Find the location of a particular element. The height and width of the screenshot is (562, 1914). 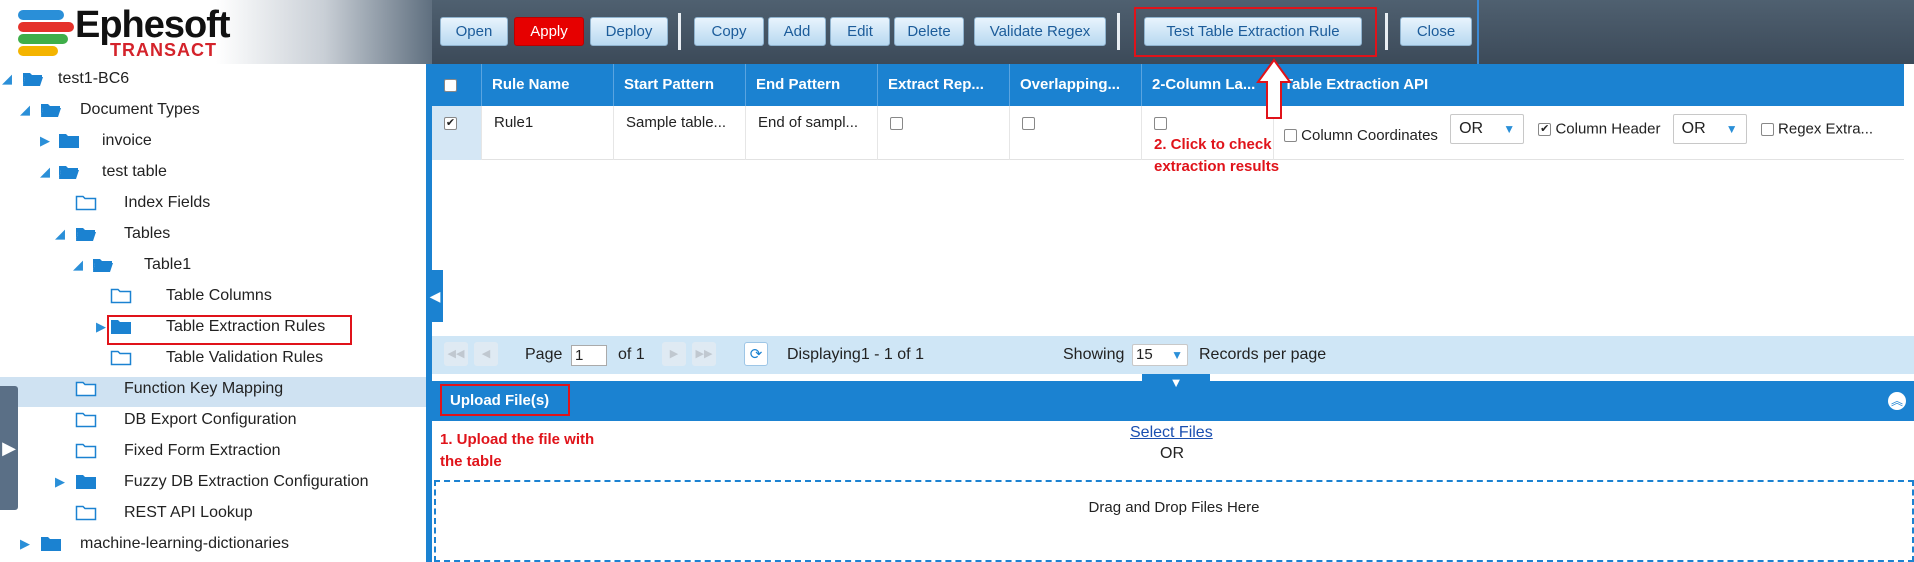

tree-item: ▶ Fuzzy DB Extraction Configuration is located at coordinates (210, 482).